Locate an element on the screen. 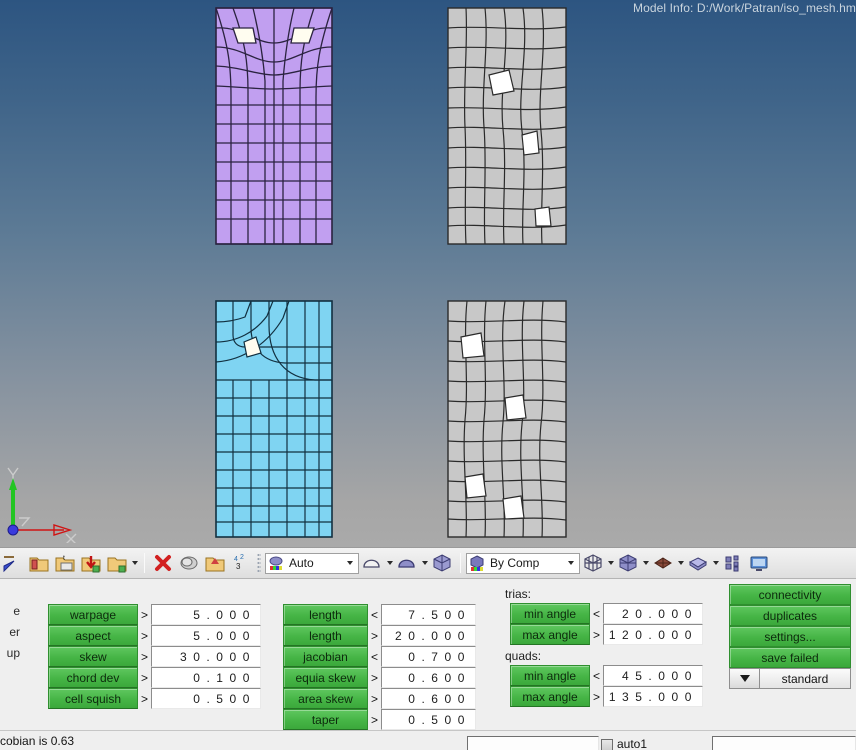 The image size is (856, 750). criteria-row-taper: taper > 0 . 5 0 0 is located at coordinates (379, 719).